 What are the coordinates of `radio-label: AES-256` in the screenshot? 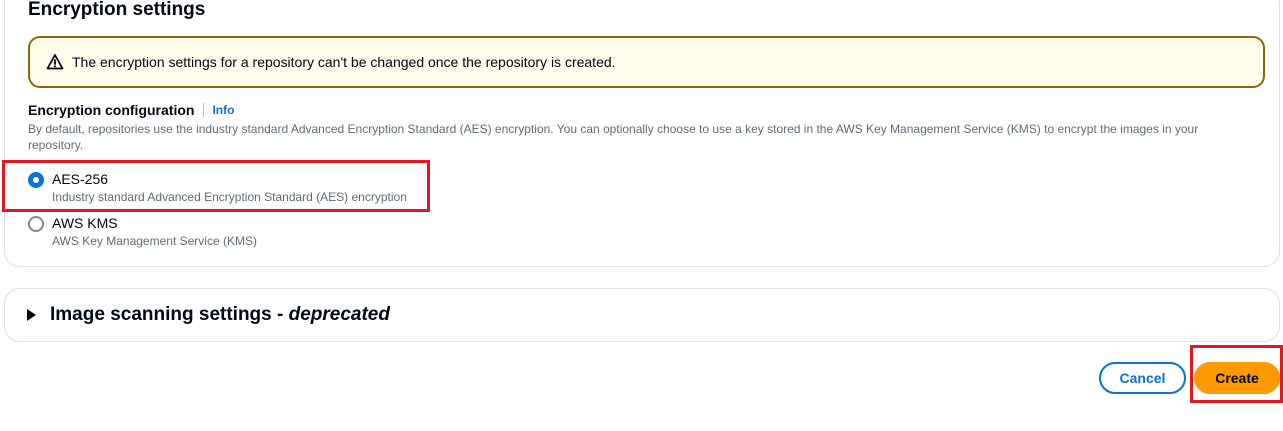 It's located at (80, 179).